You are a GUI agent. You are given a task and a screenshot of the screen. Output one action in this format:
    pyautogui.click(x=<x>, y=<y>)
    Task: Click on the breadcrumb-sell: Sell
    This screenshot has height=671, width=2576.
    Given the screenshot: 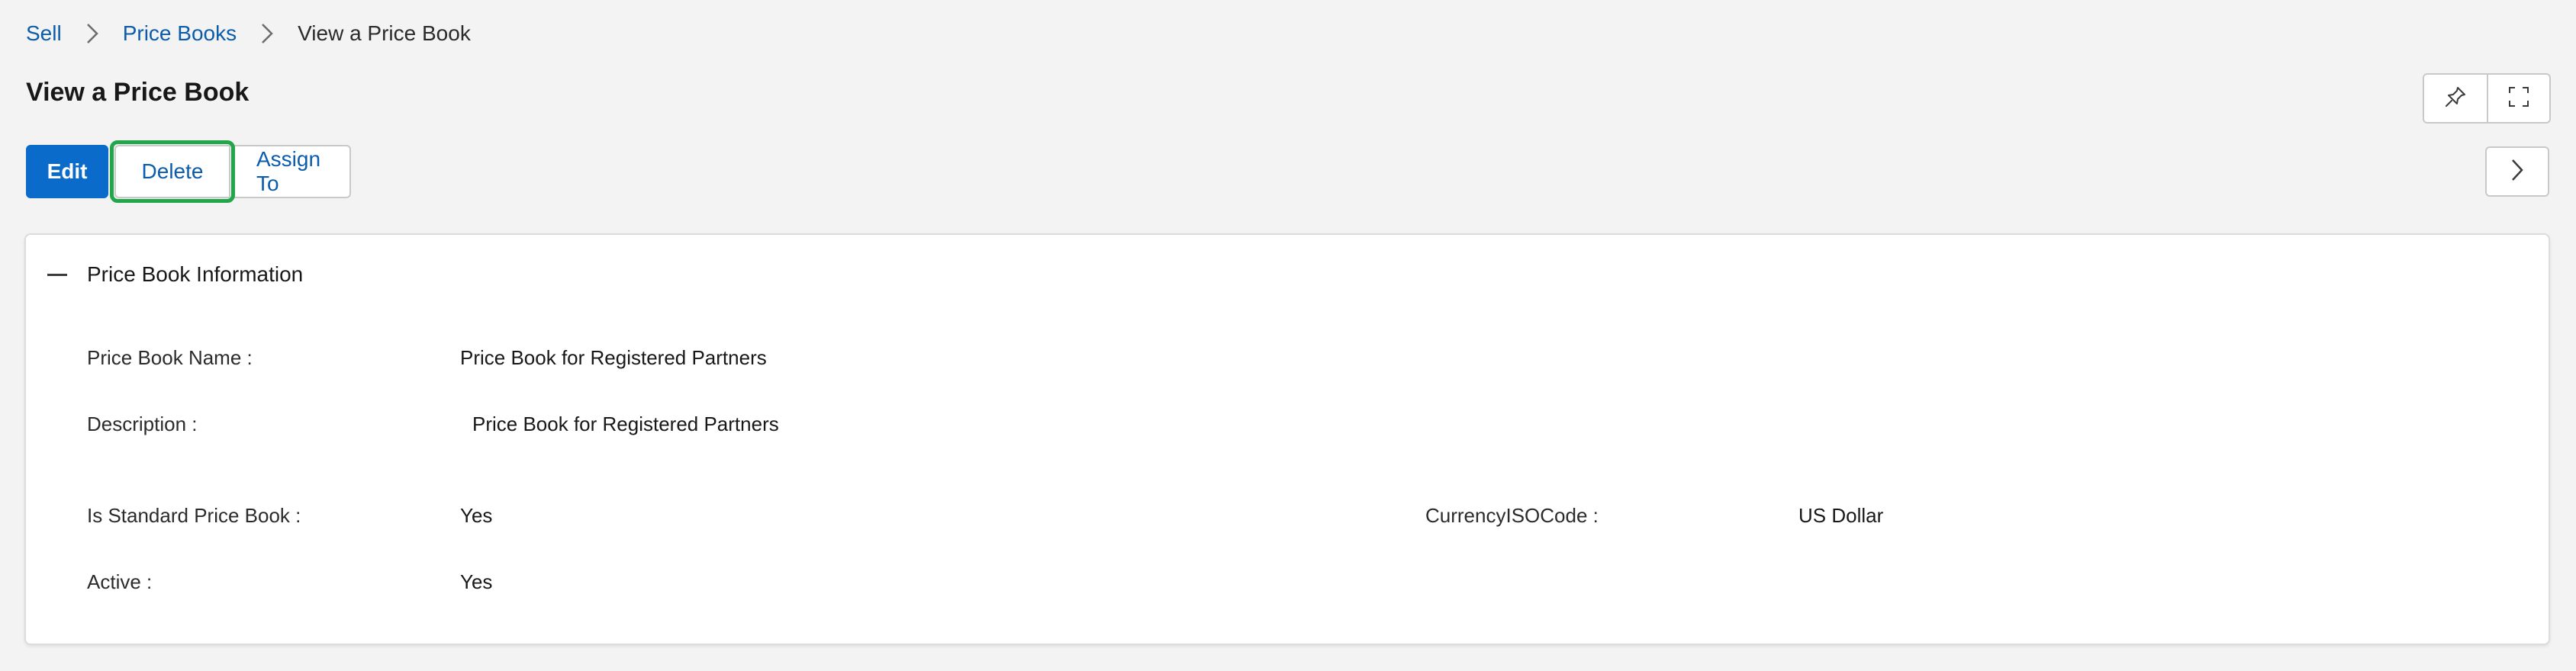 What is the action you would take?
    pyautogui.click(x=44, y=33)
    